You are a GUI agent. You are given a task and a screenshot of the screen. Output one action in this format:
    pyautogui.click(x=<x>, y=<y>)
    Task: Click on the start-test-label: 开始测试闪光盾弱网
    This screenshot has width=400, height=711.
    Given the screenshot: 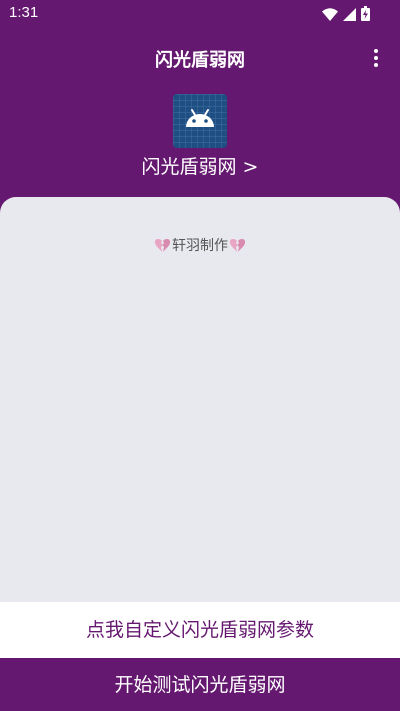 What is the action you would take?
    pyautogui.click(x=200, y=685)
    